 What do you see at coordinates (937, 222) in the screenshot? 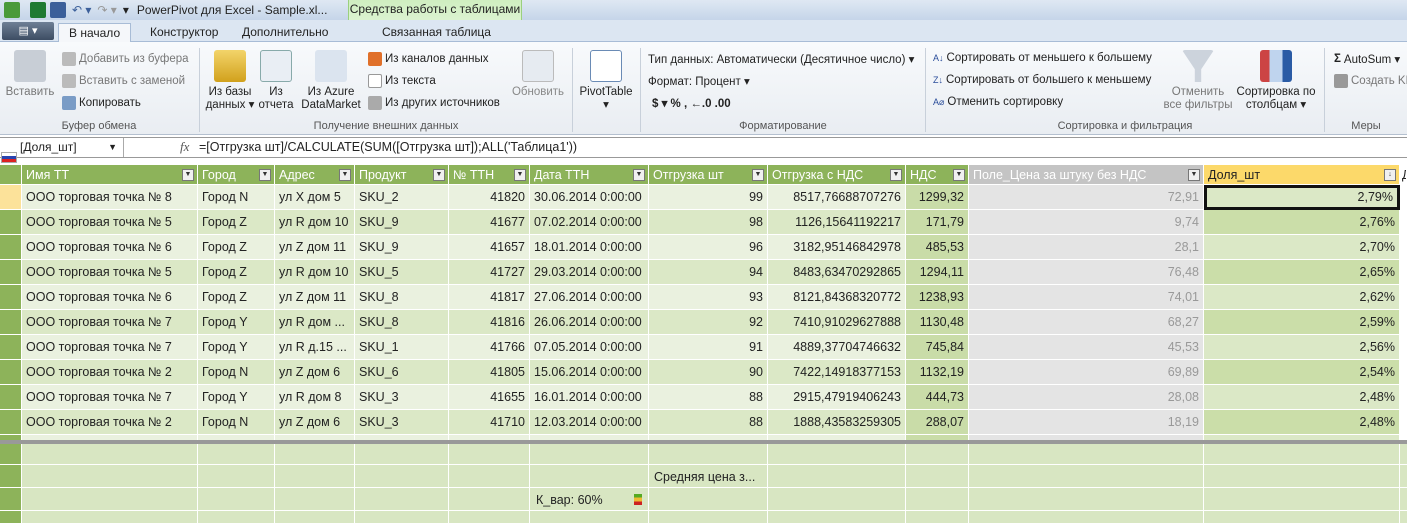
I see `cell-vat: 171,79` at bounding box center [937, 222].